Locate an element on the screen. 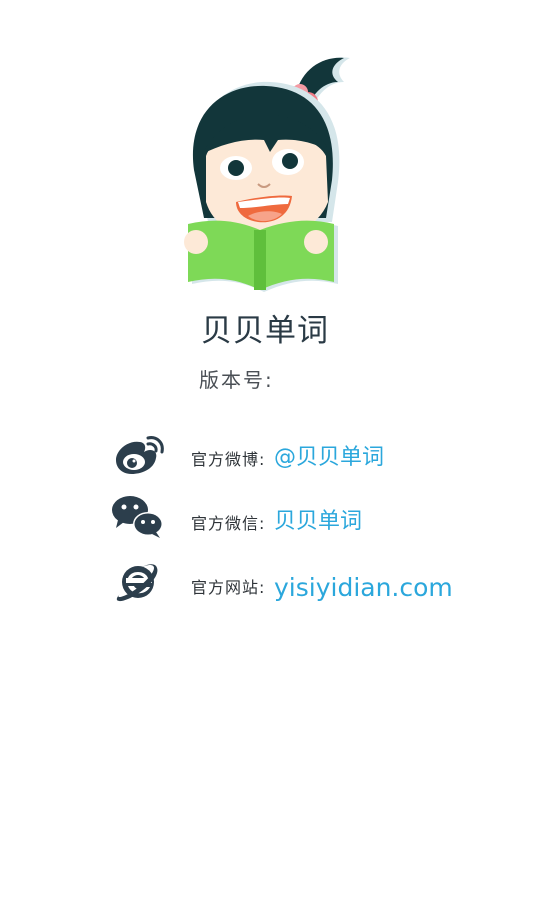 The image size is (544, 924). weibo-icon is located at coordinates (140, 455).